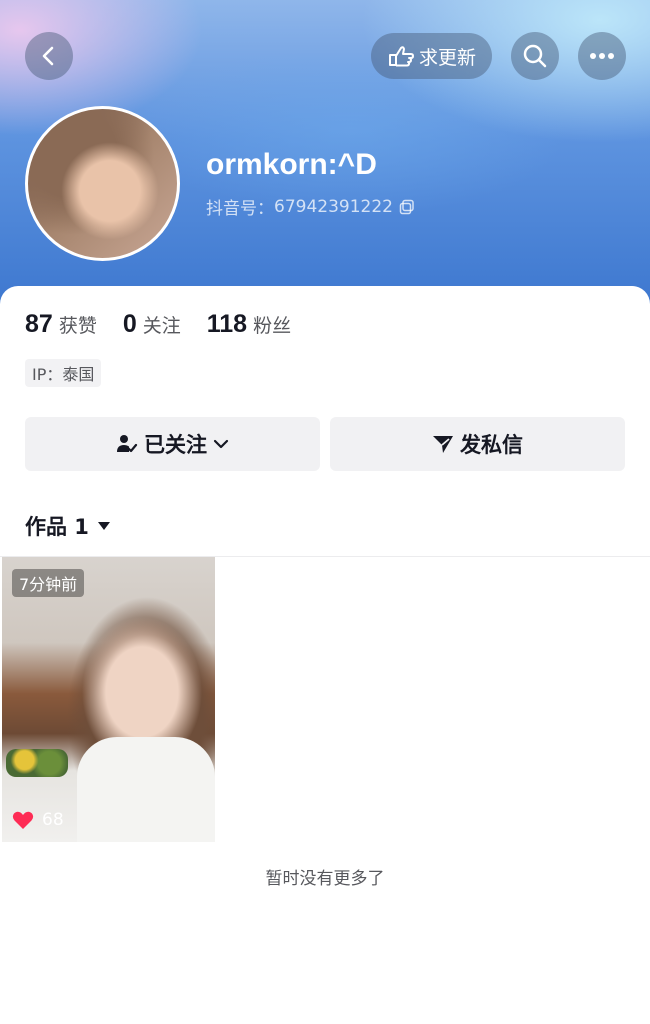 This screenshot has width=650, height=1024. Describe the element at coordinates (333, 206) in the screenshot. I see `douyin-id-value: 67942391222` at that location.